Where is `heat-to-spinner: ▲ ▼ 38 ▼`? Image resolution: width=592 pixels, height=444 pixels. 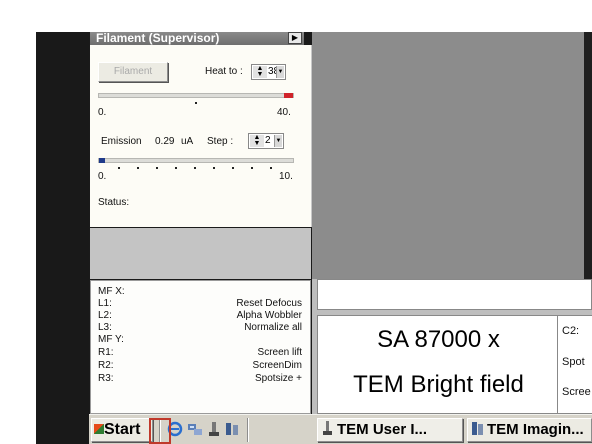 heat-to-spinner: ▲ ▼ 38 ▼ is located at coordinates (268, 72).